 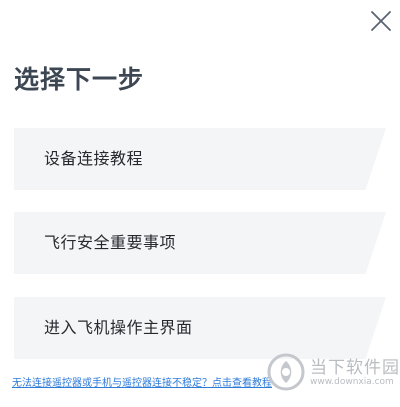 What do you see at coordinates (200, 328) in the screenshot?
I see `option-enter-main-interface: 进入飞机操作主界面` at bounding box center [200, 328].